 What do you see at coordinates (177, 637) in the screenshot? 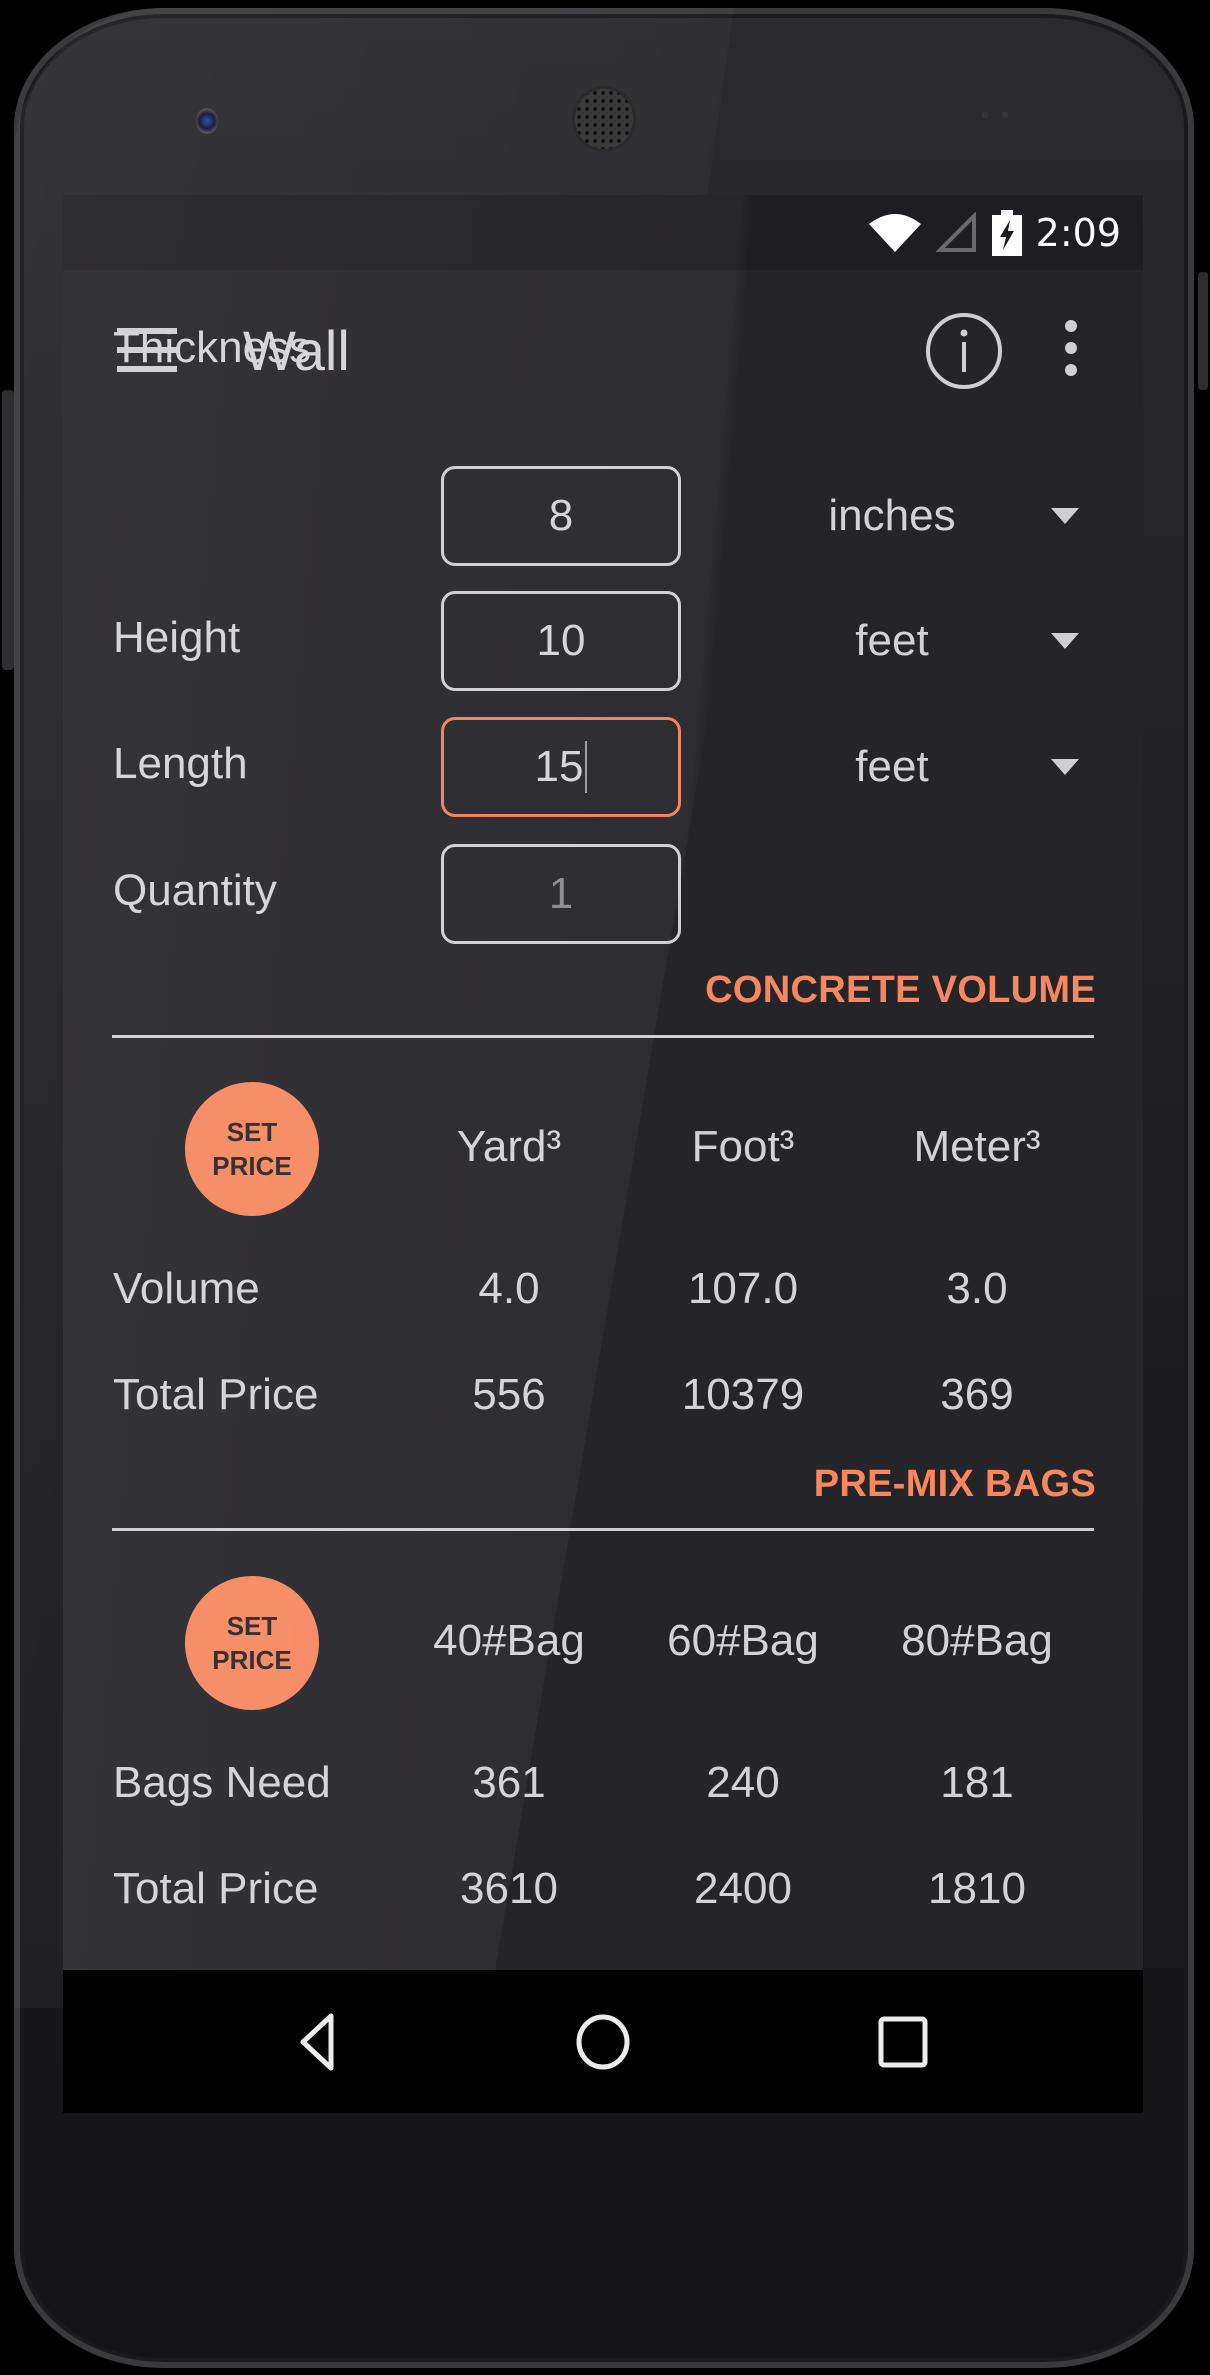
I see `height-label: Height` at bounding box center [177, 637].